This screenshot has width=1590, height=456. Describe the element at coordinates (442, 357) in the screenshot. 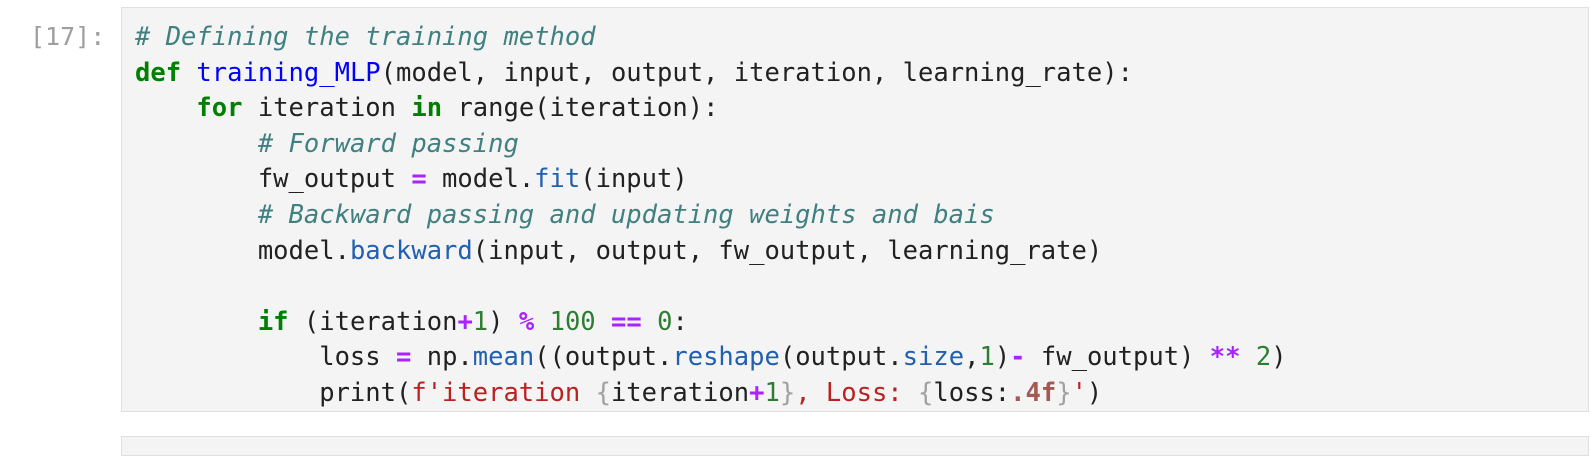

I see `code-token: np.` at that location.